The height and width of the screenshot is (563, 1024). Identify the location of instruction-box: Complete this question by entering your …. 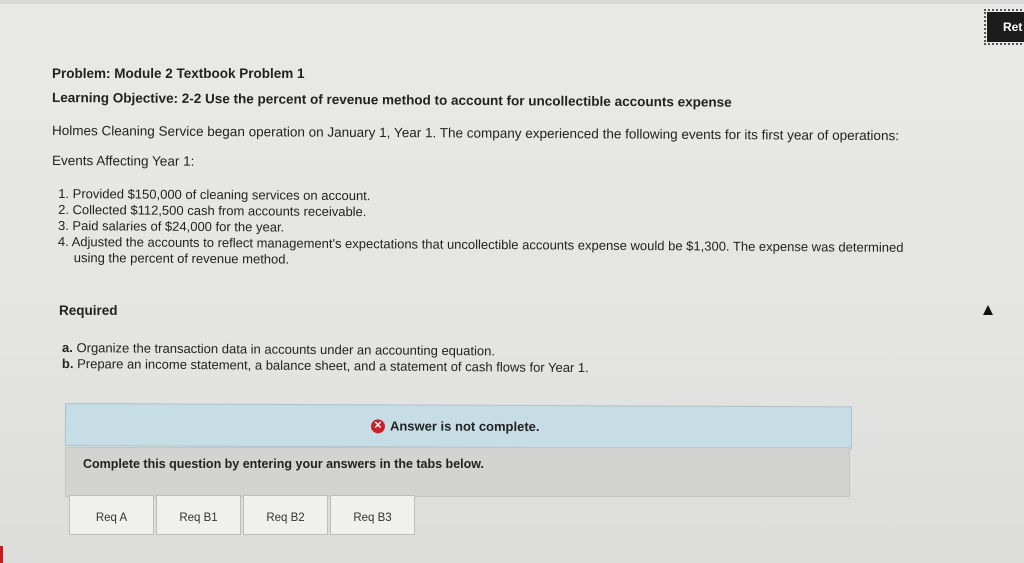
(457, 472).